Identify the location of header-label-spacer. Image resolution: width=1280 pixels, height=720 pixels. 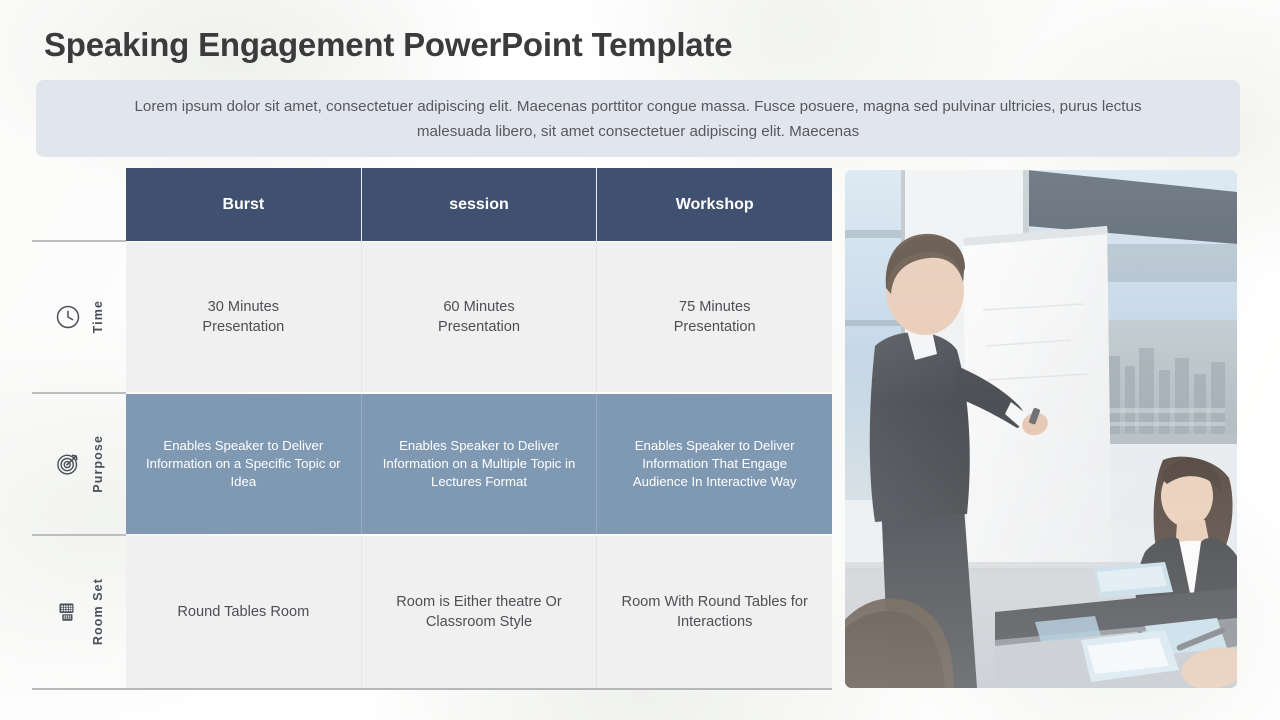
(79, 204).